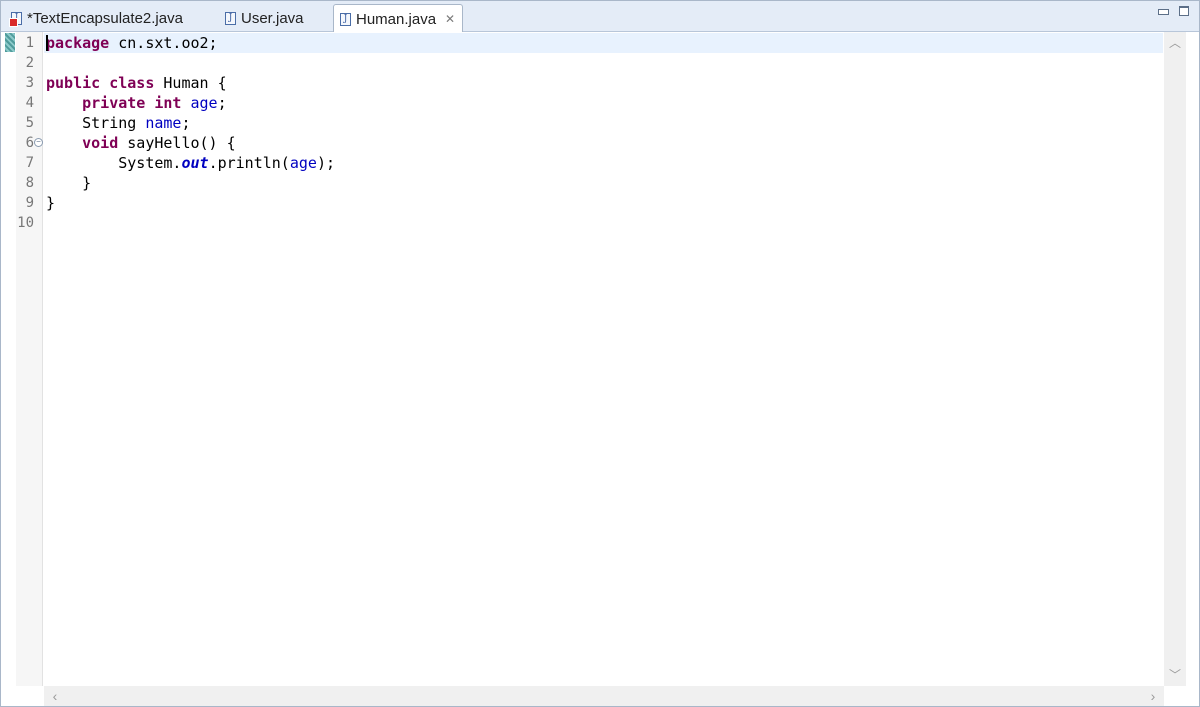  Describe the element at coordinates (1175, 43) in the screenshot. I see `chevron-up-icon: ︿` at that location.